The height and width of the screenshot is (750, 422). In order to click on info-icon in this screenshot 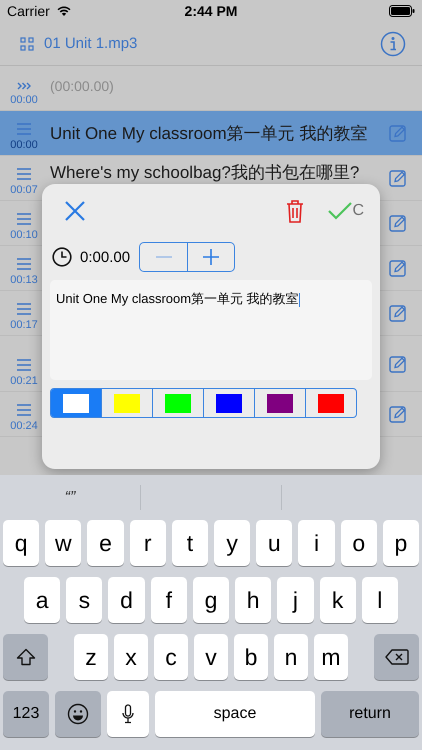, I will do `click(393, 43)`.